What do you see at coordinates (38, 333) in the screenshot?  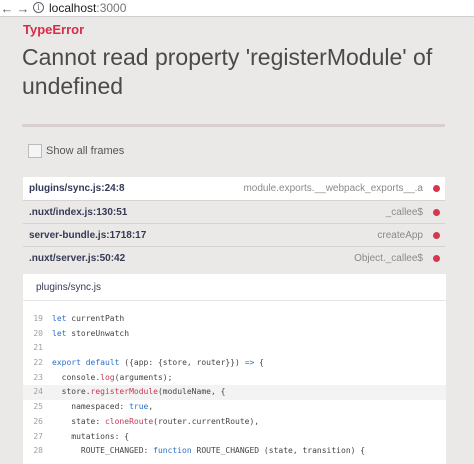 I see `line-number: 20` at bounding box center [38, 333].